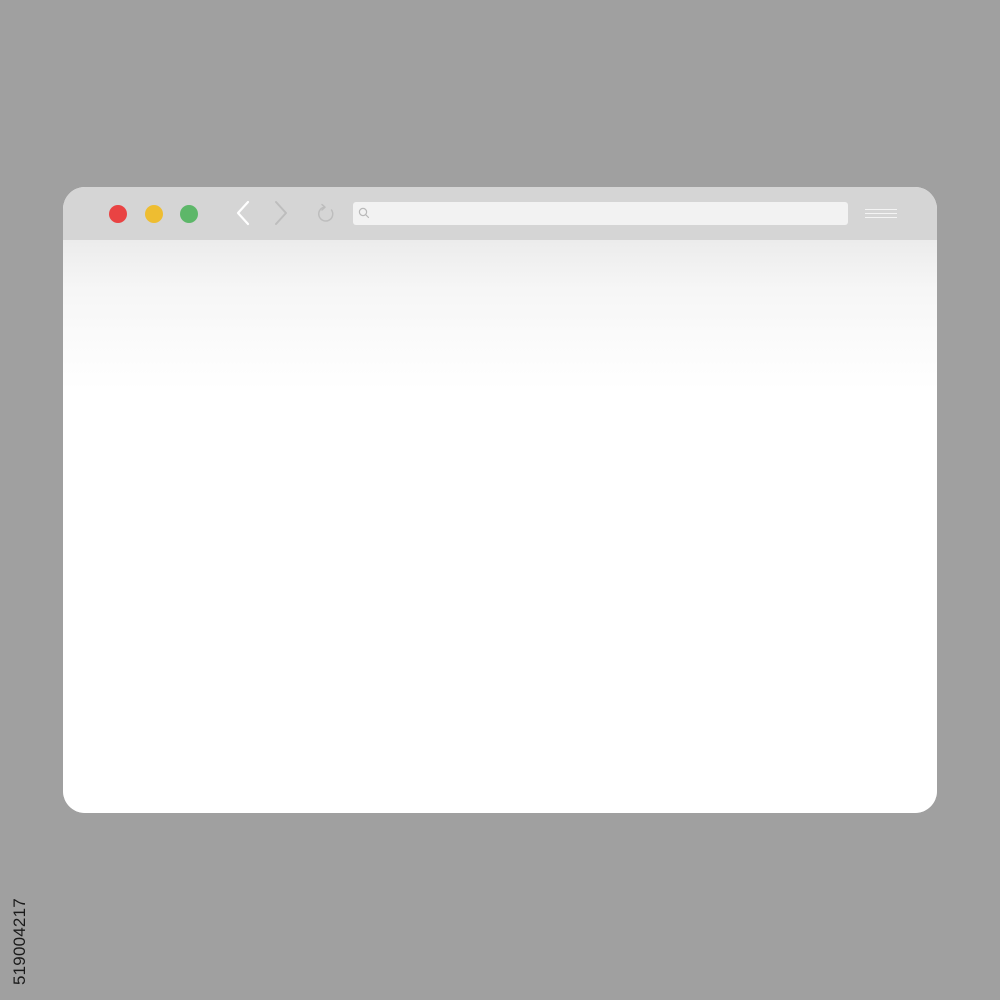 Image resolution: width=1000 pixels, height=1000 pixels. I want to click on browser-toolbar, so click(500, 213).